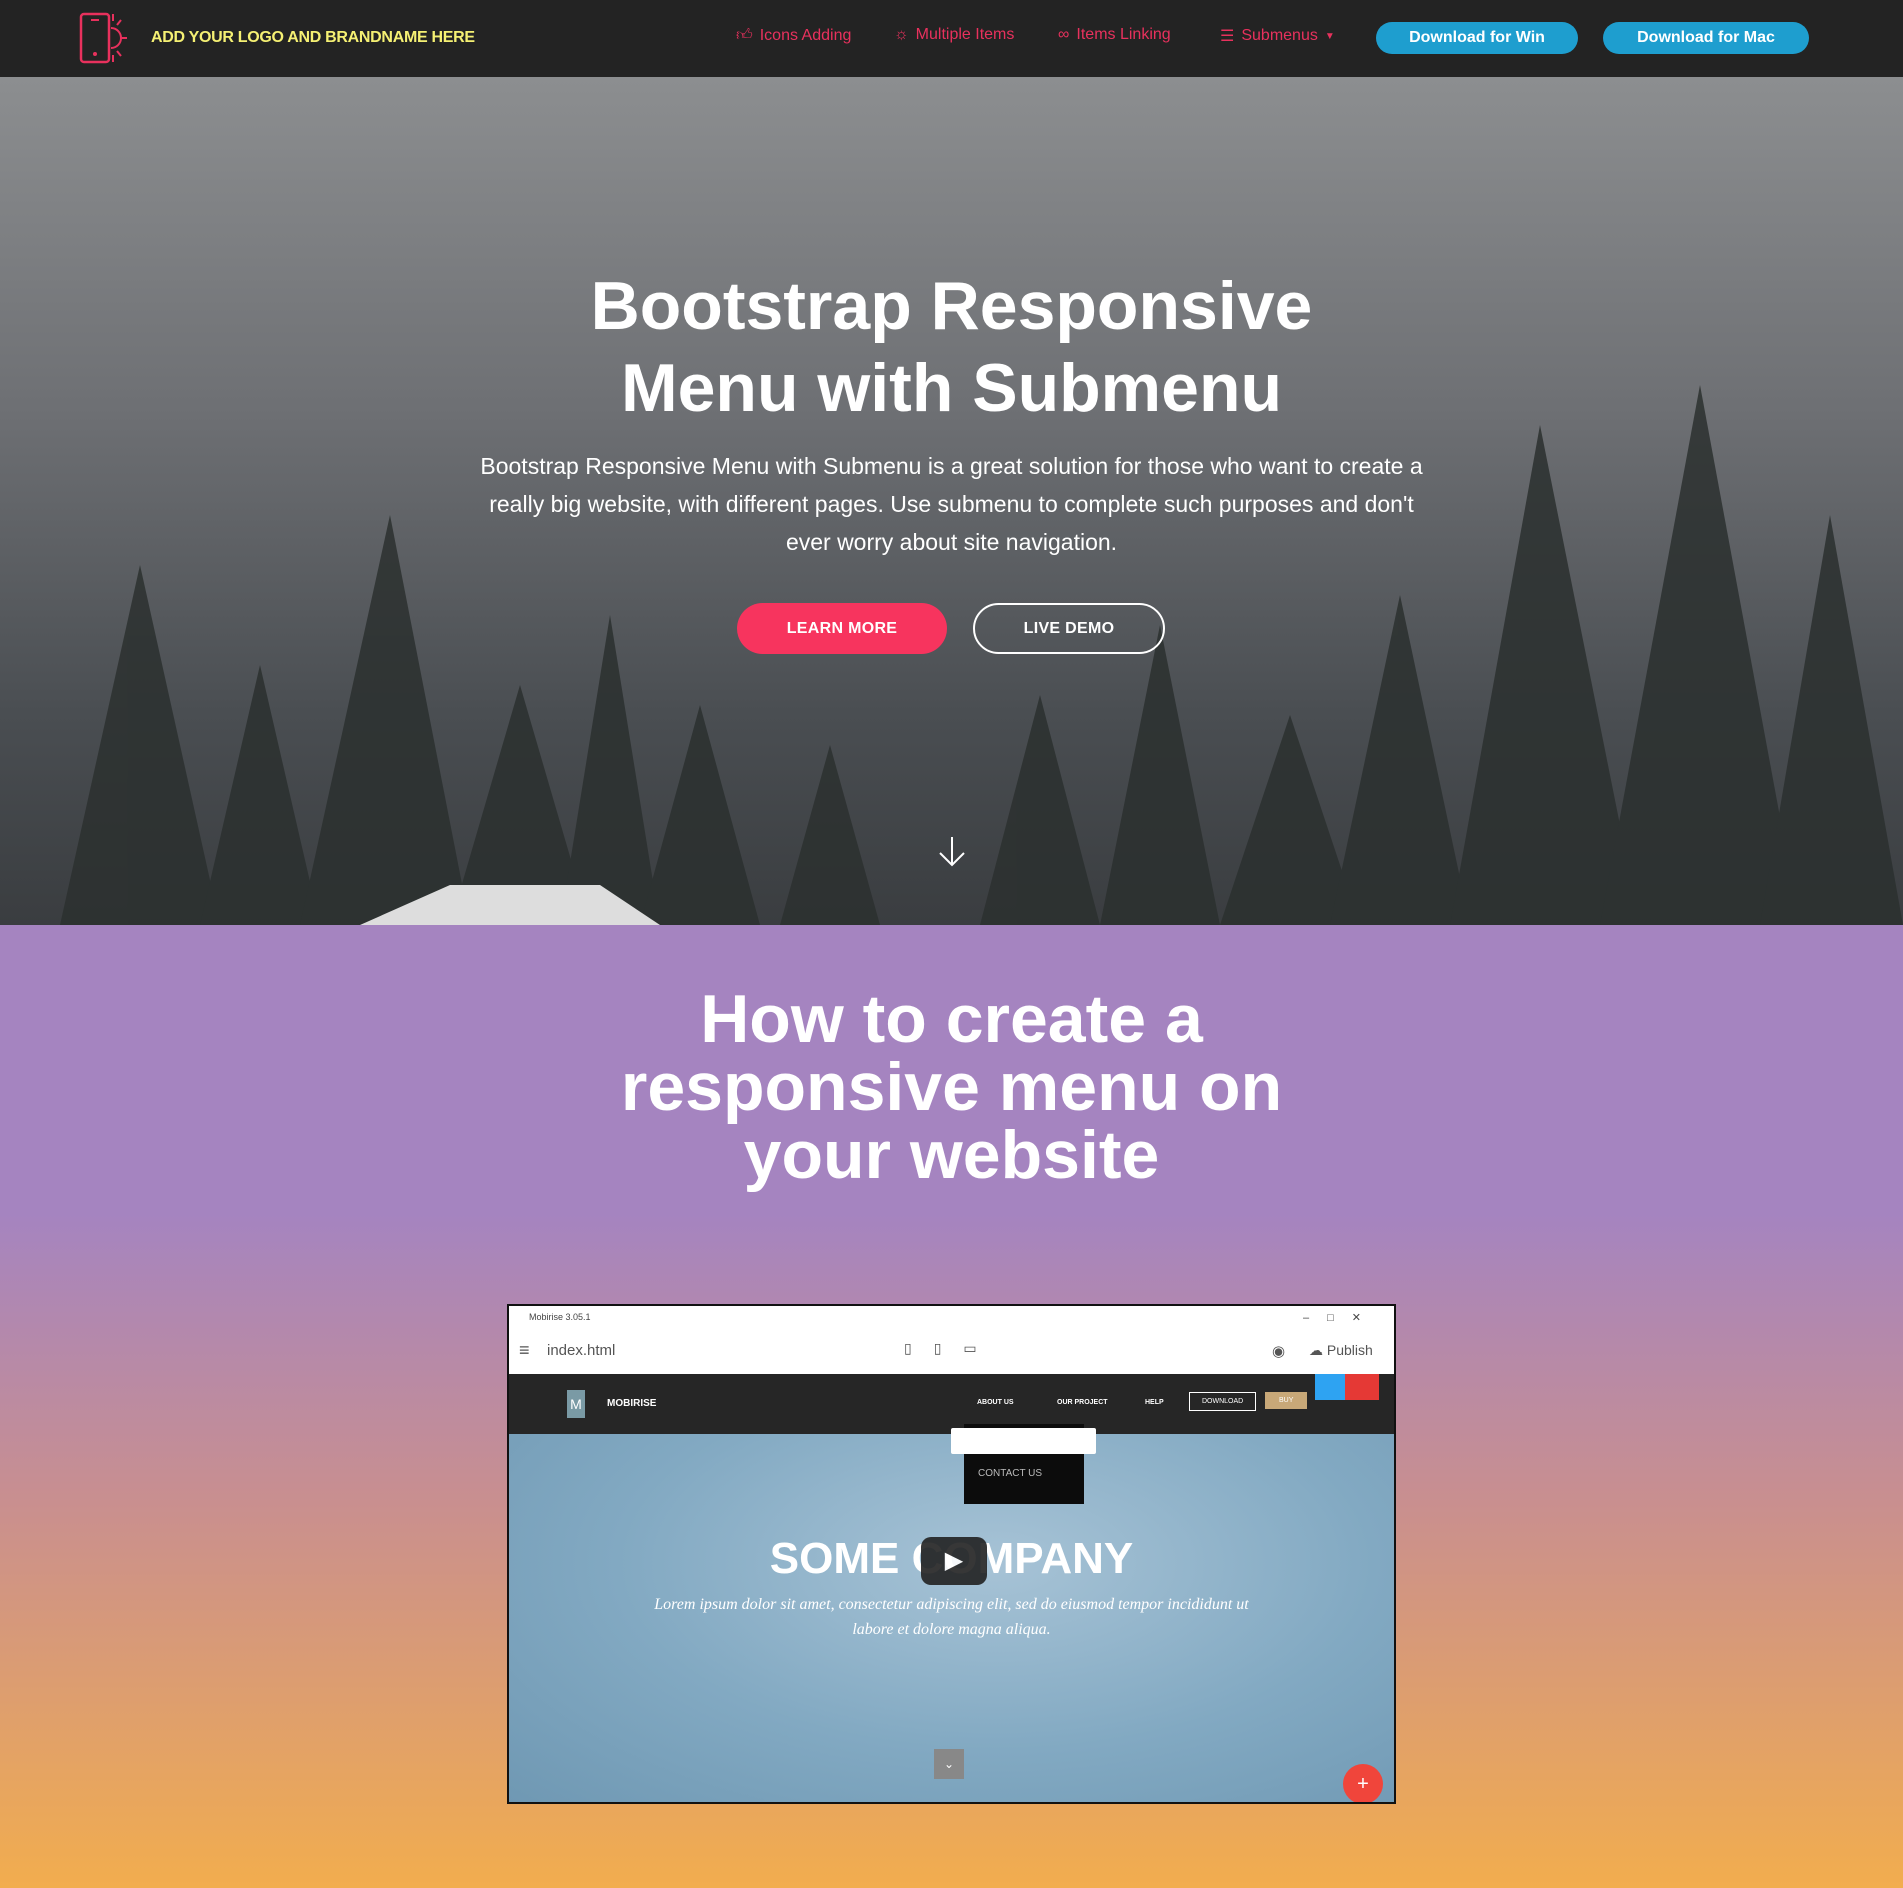 This screenshot has height=1888, width=1903. I want to click on publish-button: ☁ Publish, so click(1341, 1350).